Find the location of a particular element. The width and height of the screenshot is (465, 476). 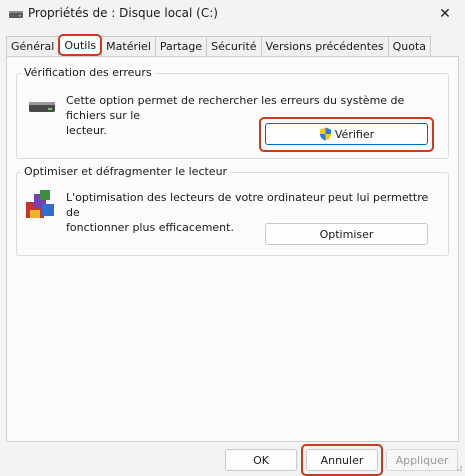

error-check-title: Vérification des erreurs is located at coordinates (88, 72).